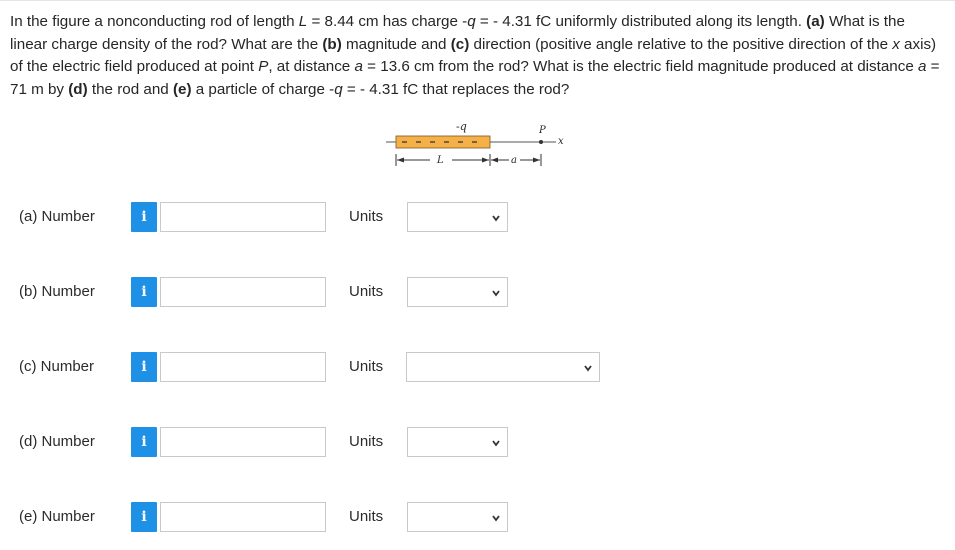  I want to click on part-label: (b) Number, so click(57, 291).